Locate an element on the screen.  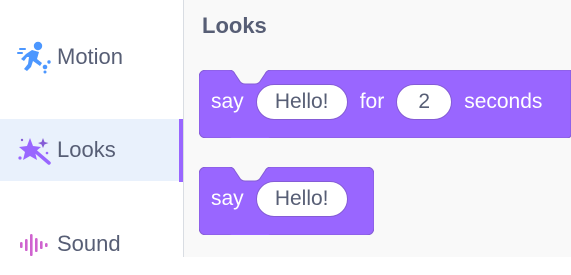
category-looks: Looks is located at coordinates (90, 150).